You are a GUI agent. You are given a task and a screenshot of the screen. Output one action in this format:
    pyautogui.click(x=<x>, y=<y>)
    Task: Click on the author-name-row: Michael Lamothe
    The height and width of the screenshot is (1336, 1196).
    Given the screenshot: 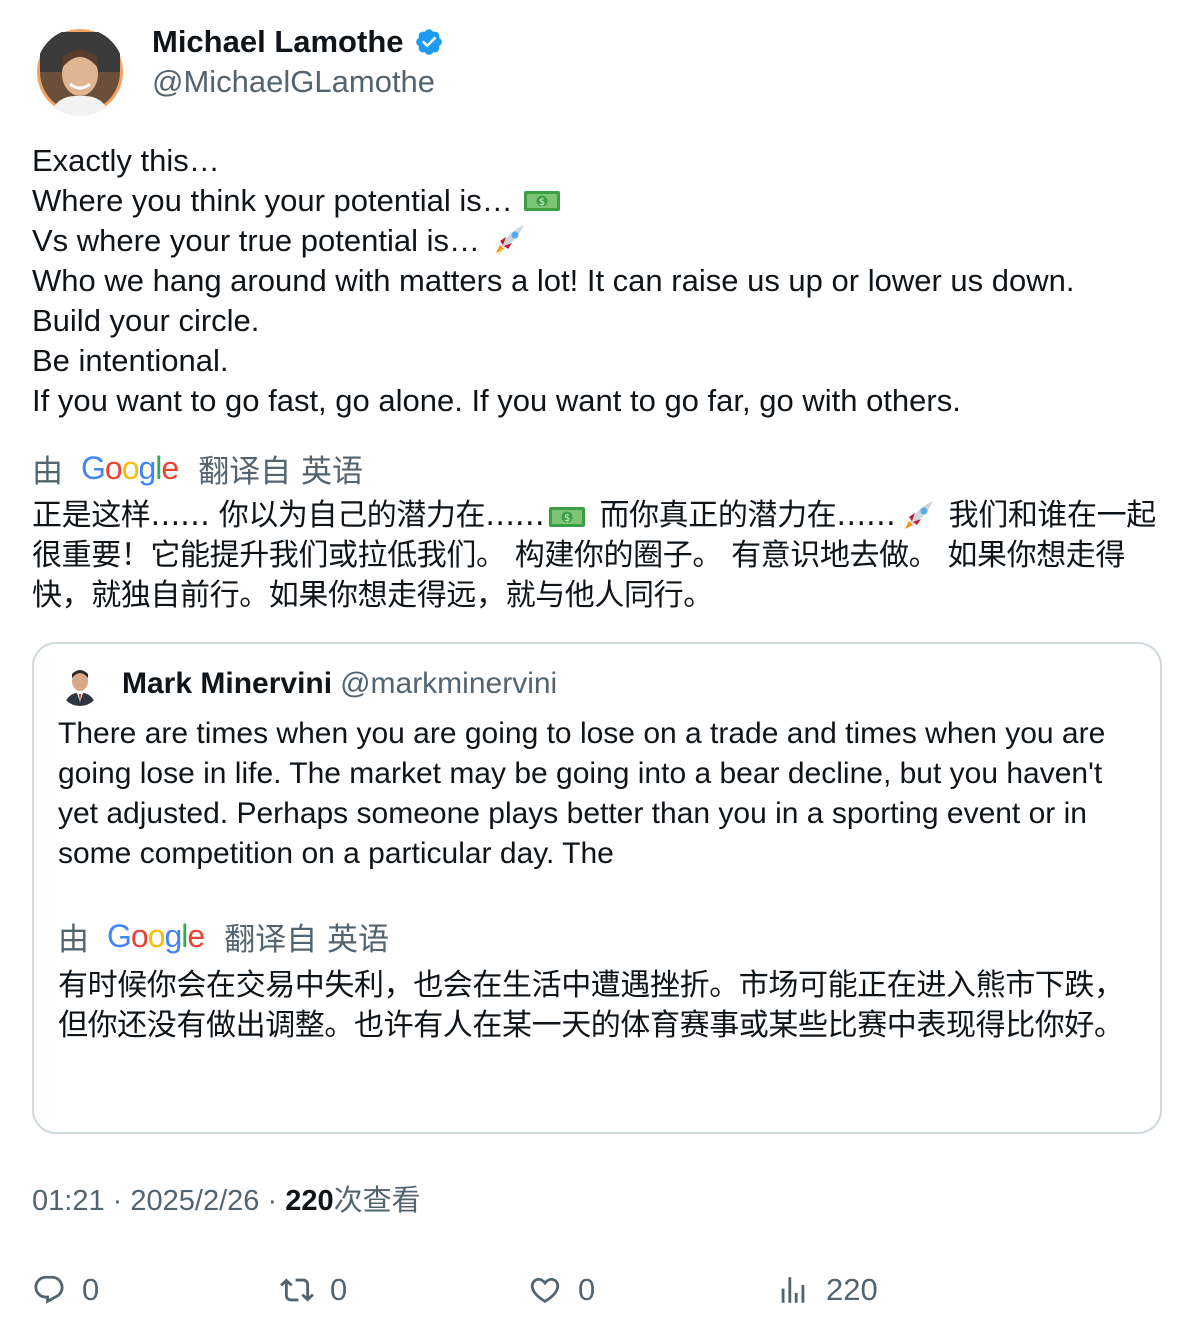 What is the action you would take?
    pyautogui.click(x=298, y=42)
    